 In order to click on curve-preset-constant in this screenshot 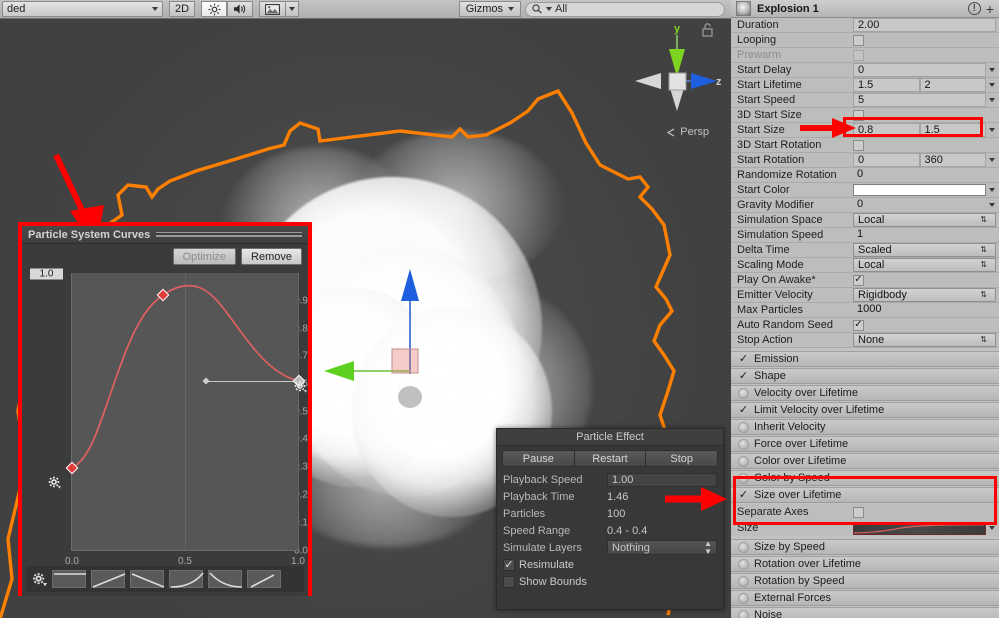, I will do `click(69, 579)`.